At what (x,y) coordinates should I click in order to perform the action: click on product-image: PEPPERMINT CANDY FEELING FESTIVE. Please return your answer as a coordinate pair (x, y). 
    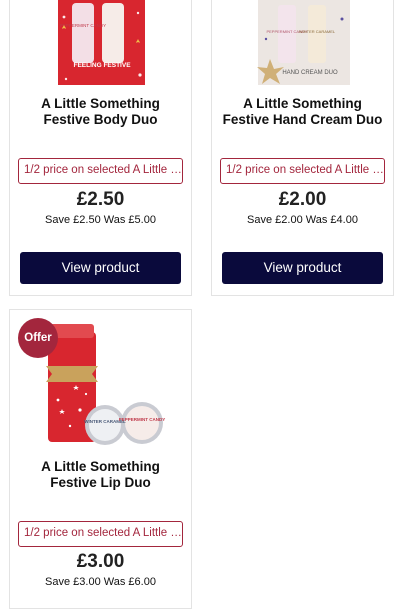
    Looking at the image, I should click on (100, 44).